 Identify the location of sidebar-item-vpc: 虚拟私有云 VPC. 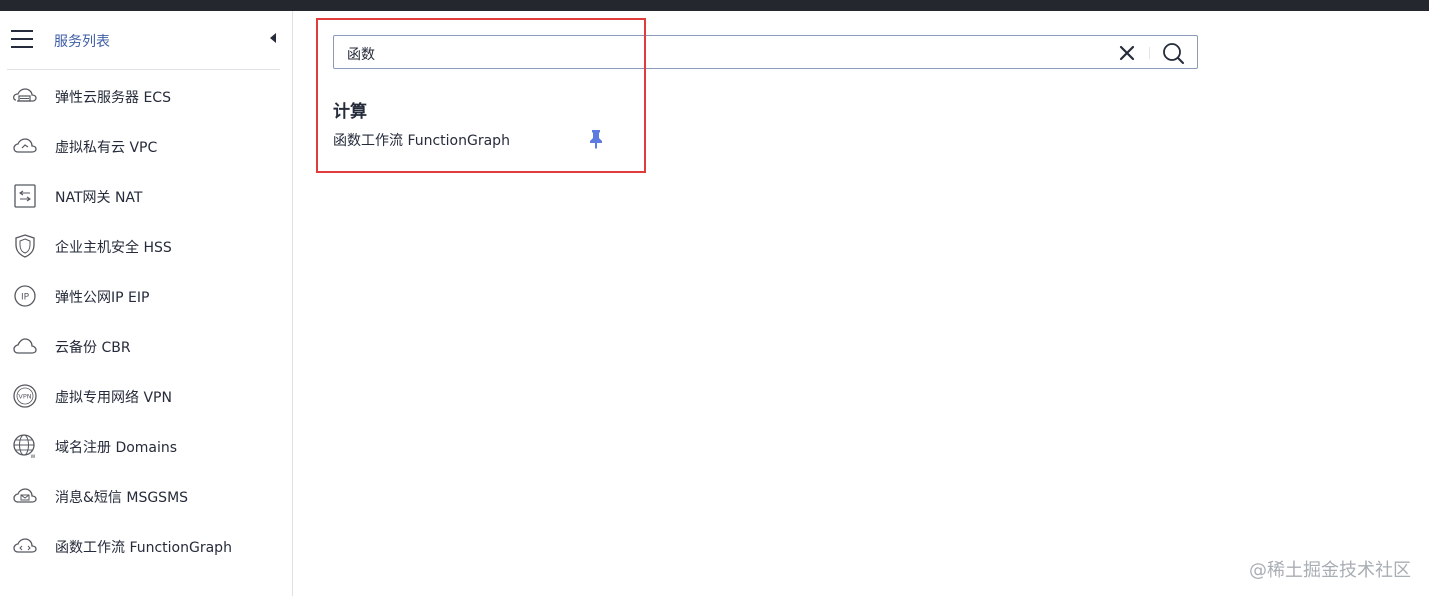
(146, 146).